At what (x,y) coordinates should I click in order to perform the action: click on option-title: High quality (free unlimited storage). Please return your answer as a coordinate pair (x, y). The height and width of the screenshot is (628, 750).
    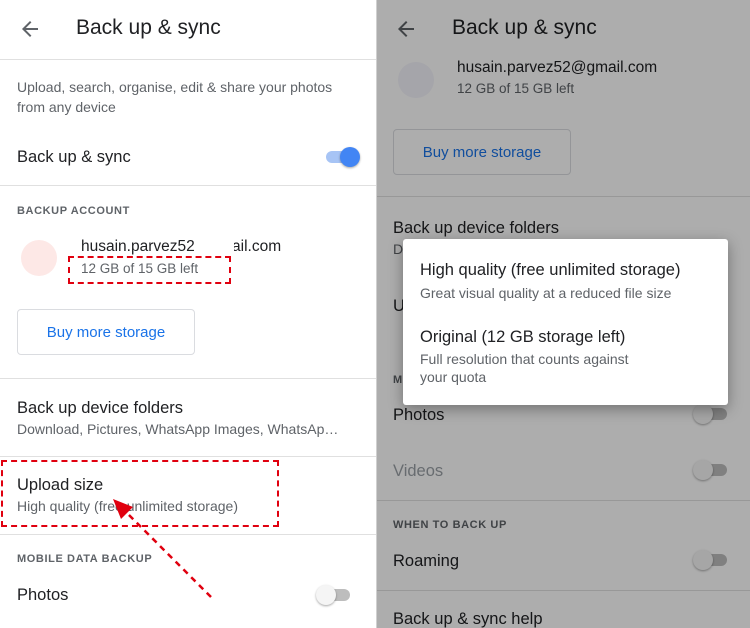
    Looking at the image, I should click on (550, 270).